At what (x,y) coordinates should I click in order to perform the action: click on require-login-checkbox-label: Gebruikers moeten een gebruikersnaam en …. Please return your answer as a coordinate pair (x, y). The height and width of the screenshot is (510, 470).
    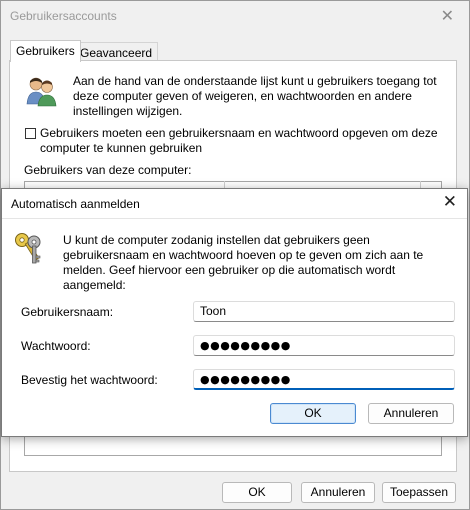
    Looking at the image, I should click on (245, 141).